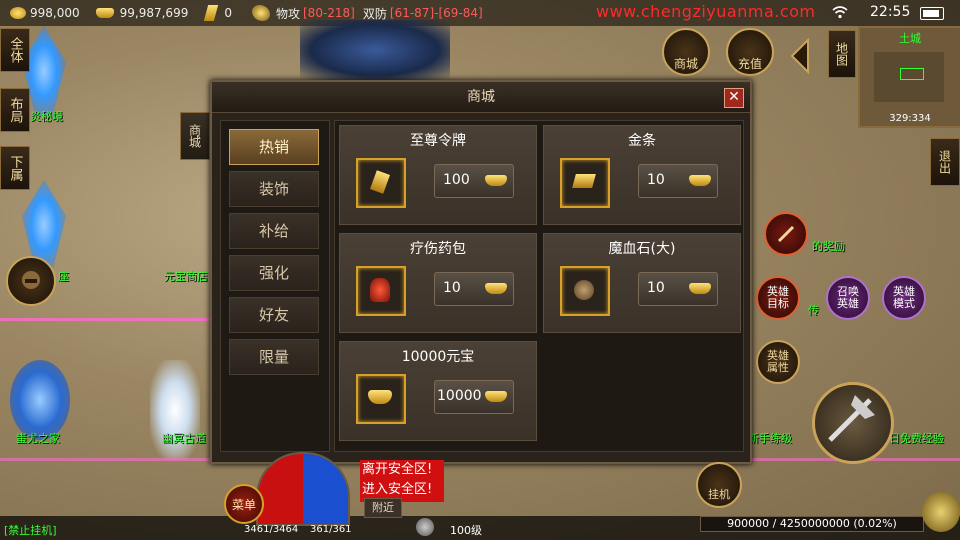  Describe the element at coordinates (466, 530) in the screenshot. I see `level-value: 100级` at that location.